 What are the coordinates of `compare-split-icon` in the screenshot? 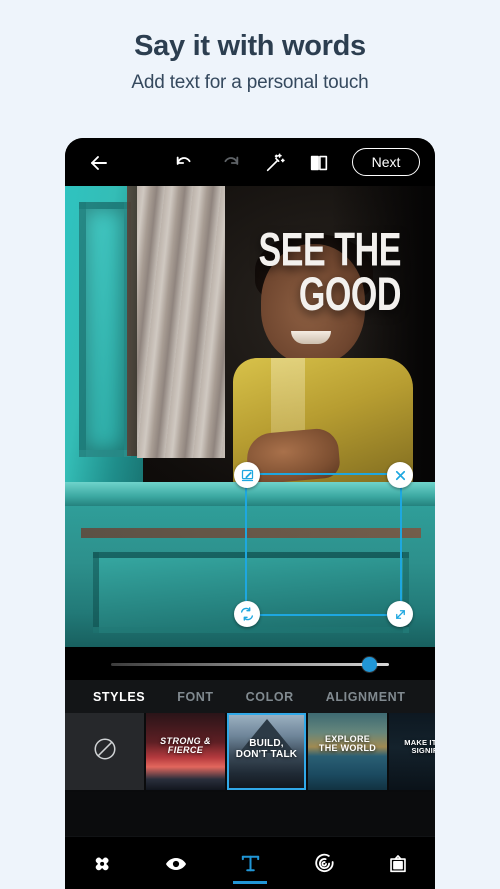 It's located at (319, 163).